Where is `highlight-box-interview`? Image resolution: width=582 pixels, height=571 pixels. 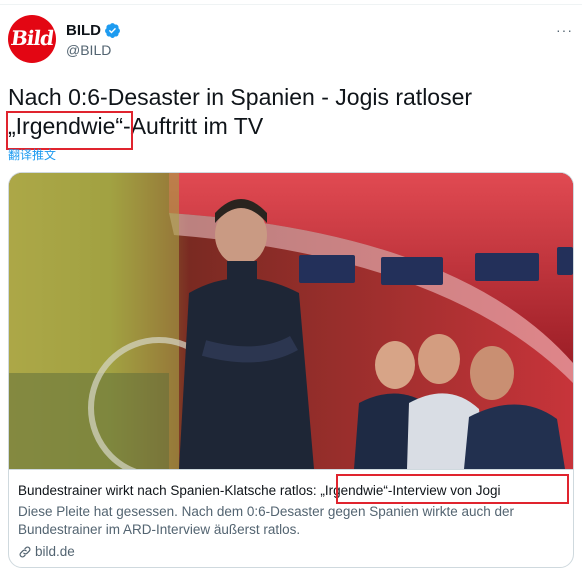 highlight-box-interview is located at coordinates (452, 489).